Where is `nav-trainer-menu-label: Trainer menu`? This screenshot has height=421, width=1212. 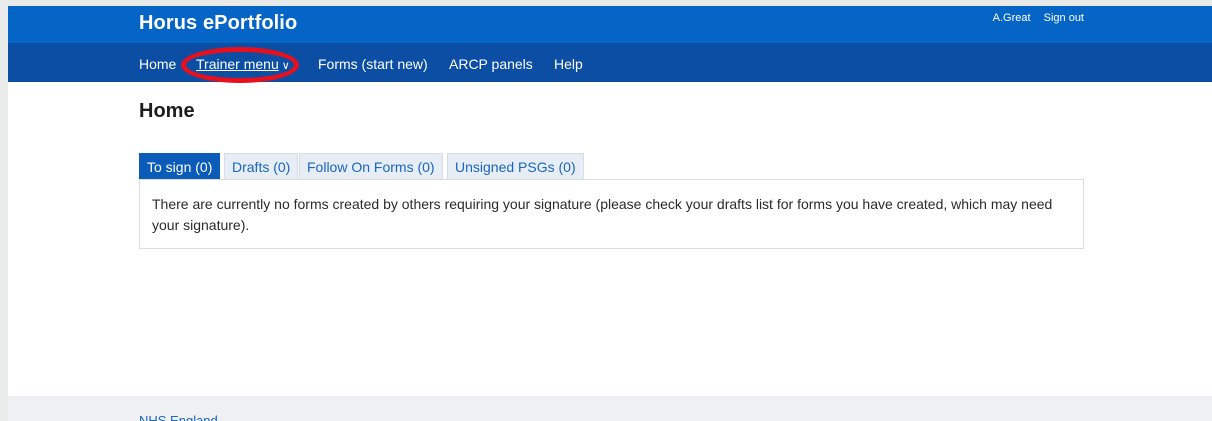
nav-trainer-menu-label: Trainer menu is located at coordinates (237, 64).